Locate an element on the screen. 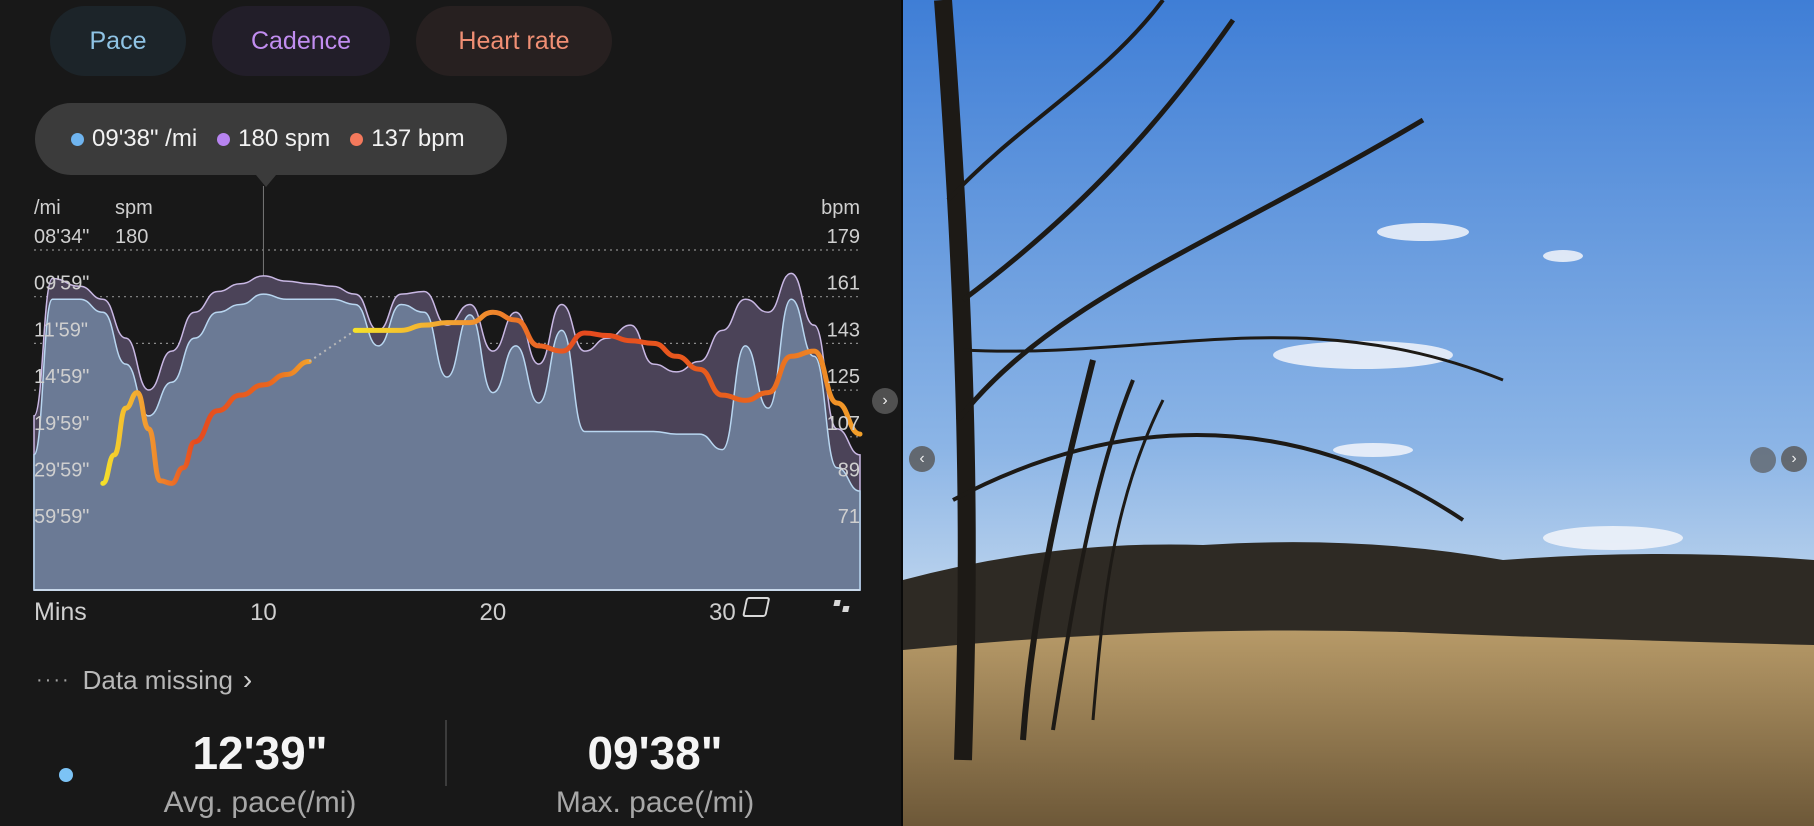  stats-divider is located at coordinates (446, 753).